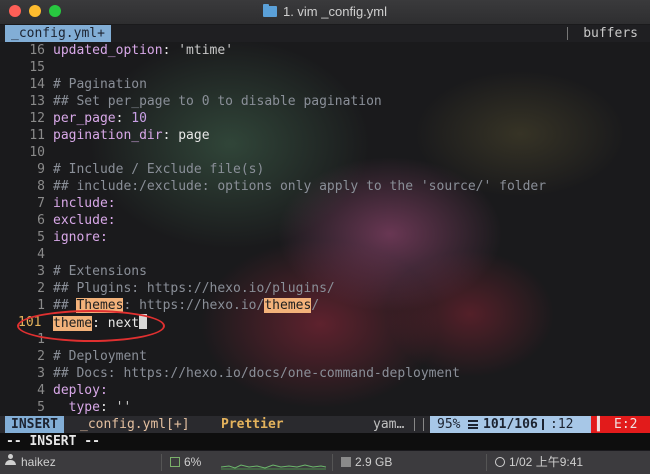 Image resolution: width=650 pixels, height=474 pixels. I want to click on line-number: 1, so click(41, 305).